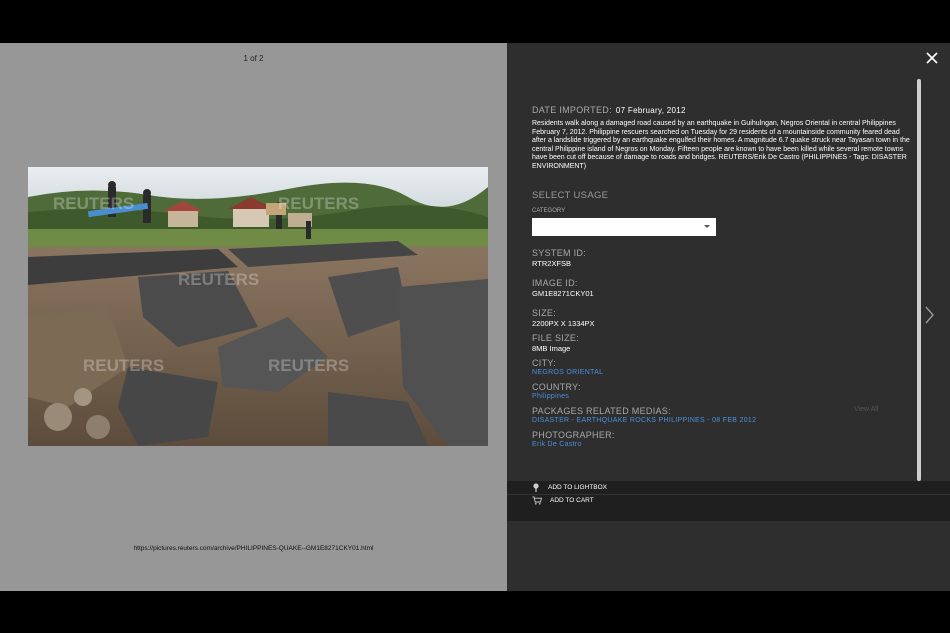  Describe the element at coordinates (544, 312) in the screenshot. I see `size-label: SIZE:` at that location.